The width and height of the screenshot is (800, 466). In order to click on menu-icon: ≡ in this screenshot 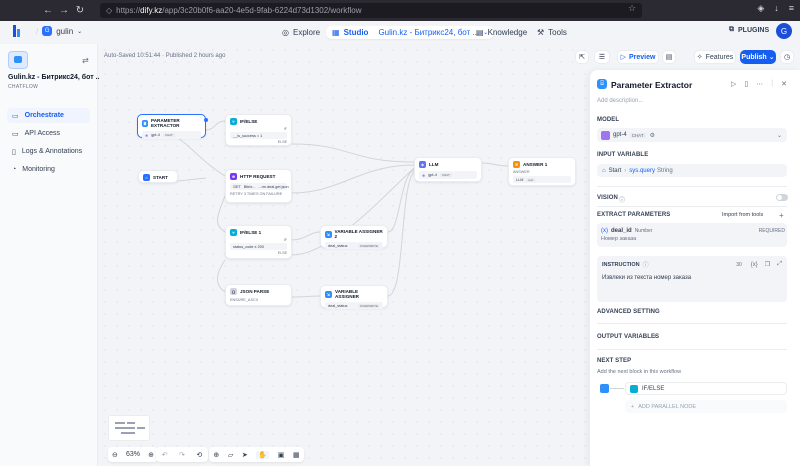, I will do `click(791, 8)`.